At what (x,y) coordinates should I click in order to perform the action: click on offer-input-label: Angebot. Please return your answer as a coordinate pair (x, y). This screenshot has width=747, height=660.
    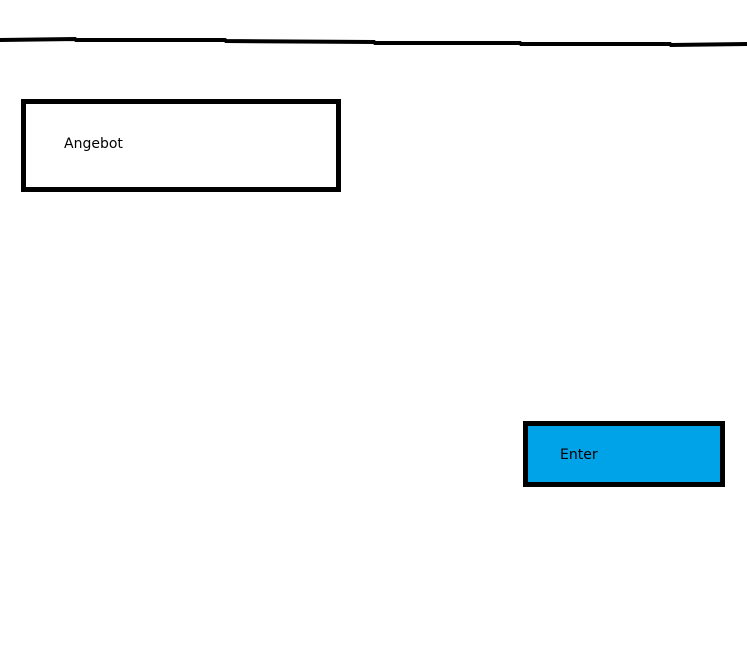
    Looking at the image, I should click on (93, 144).